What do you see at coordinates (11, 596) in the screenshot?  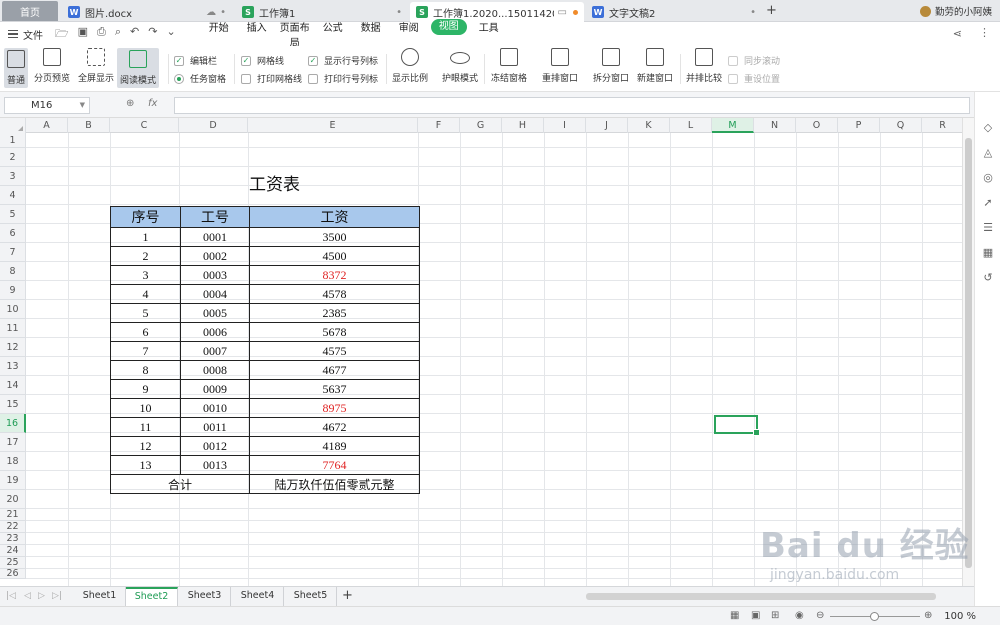 I see `first-sheet-icon: |◁` at bounding box center [11, 596].